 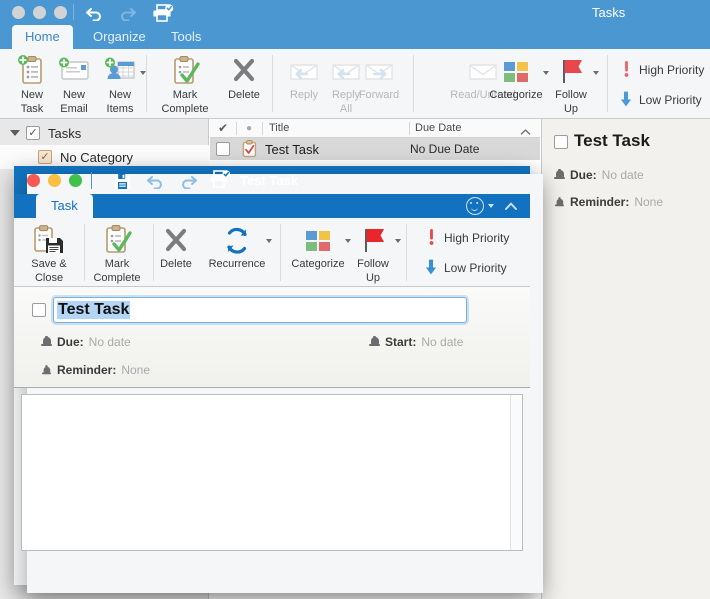 I want to click on tab-task: Task, so click(x=64, y=206).